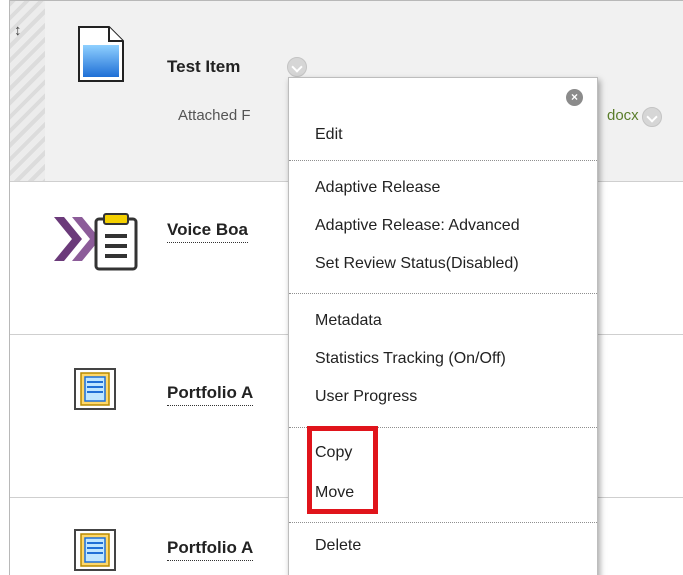  Describe the element at coordinates (27, 91) in the screenshot. I see `drag-strip: ↕` at that location.